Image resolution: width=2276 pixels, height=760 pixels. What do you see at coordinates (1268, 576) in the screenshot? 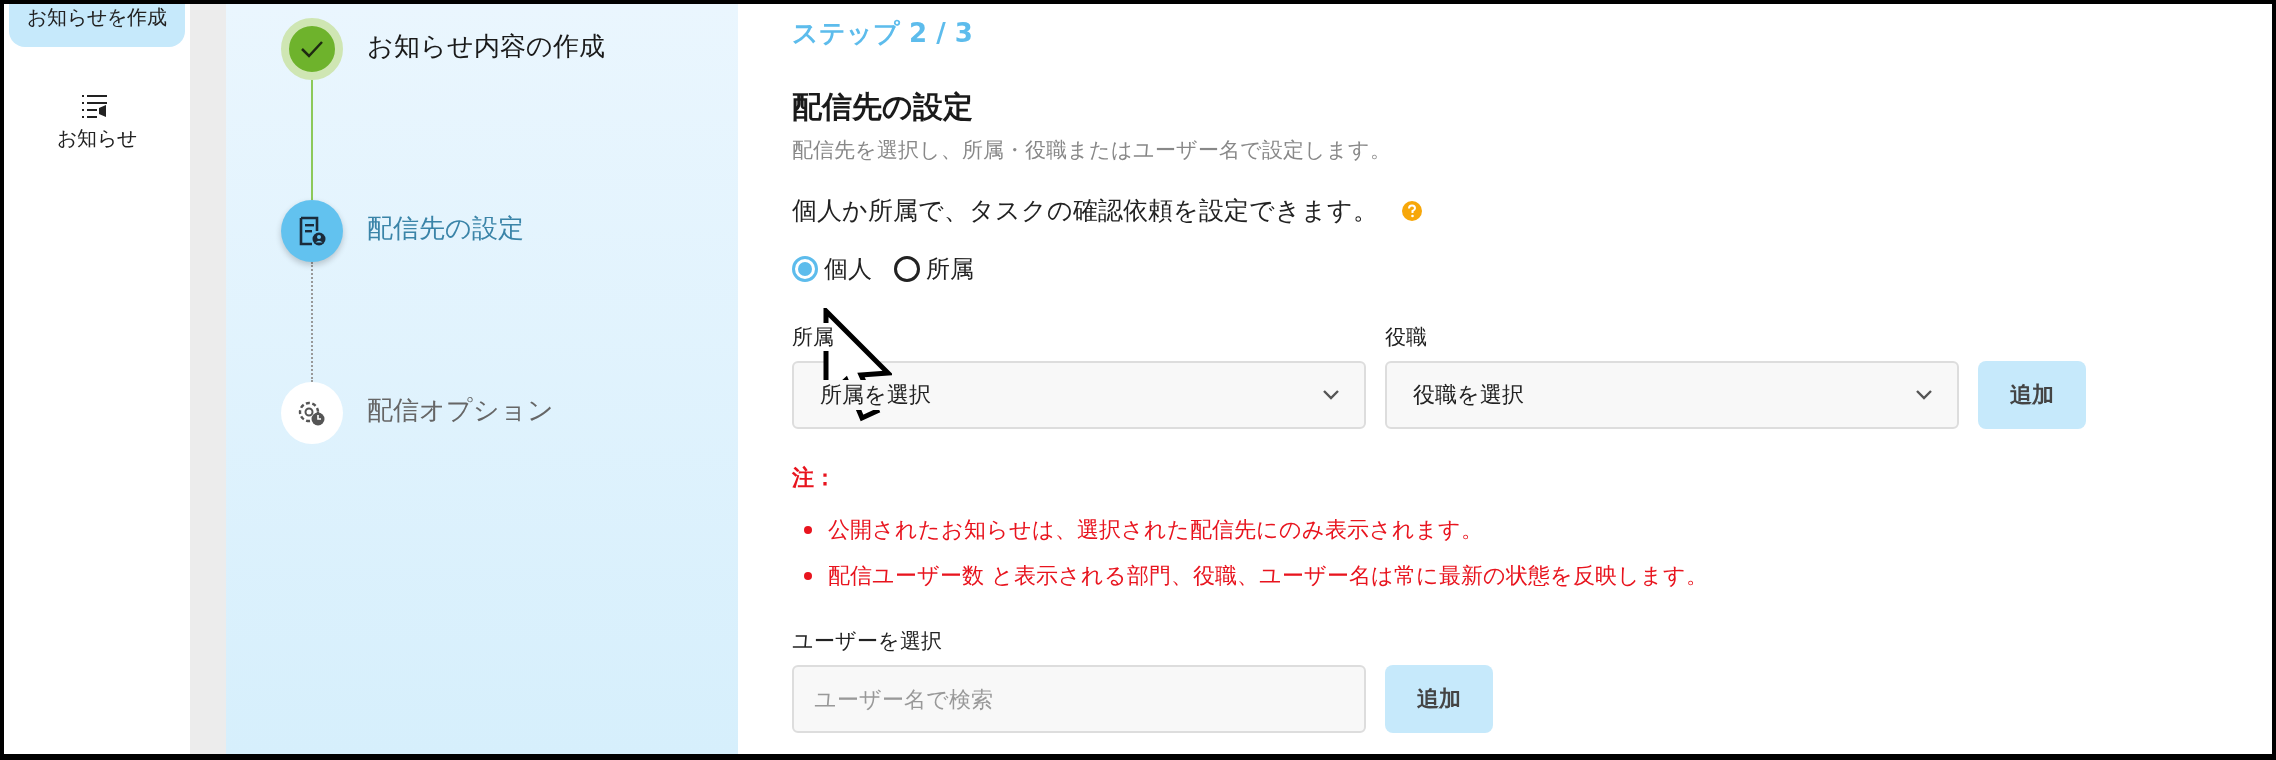
I see `note-text: 配信ユーザー数 と表示される部門、役職、ユーザー名は常に最新の状態を反映します。` at bounding box center [1268, 576].